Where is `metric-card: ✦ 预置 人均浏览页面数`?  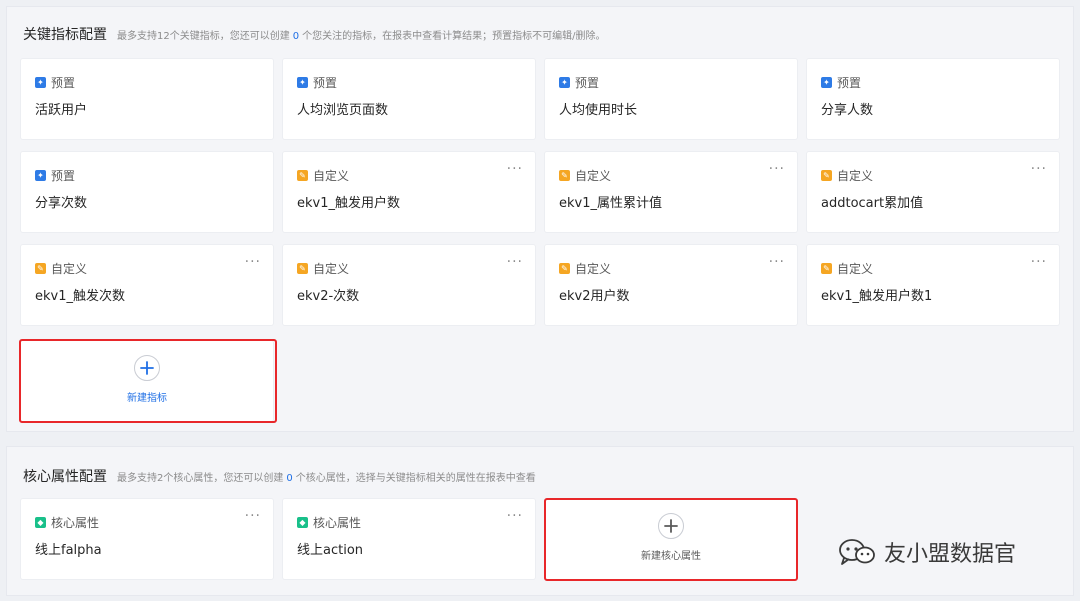 metric-card: ✦ 预置 人均浏览页面数 is located at coordinates (409, 99).